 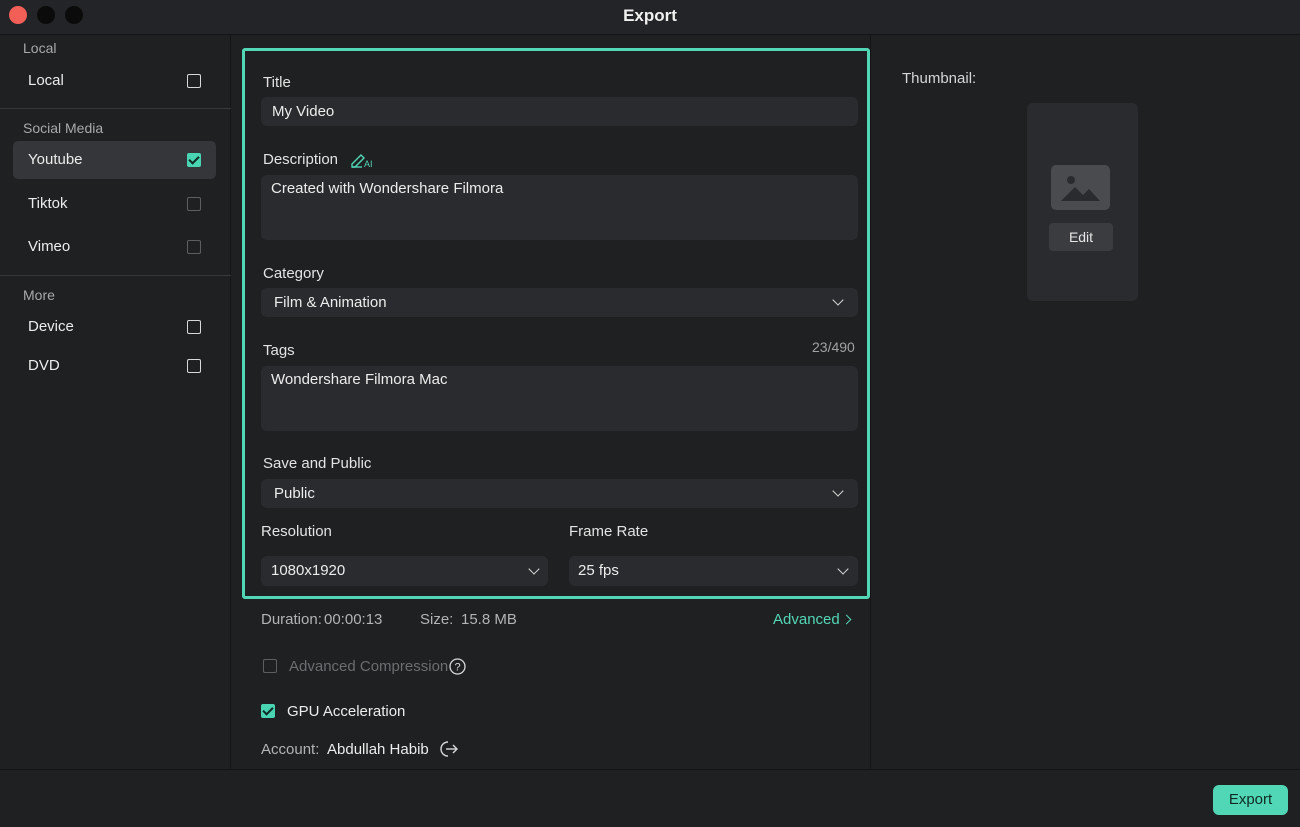 I want to click on title-label: Title, so click(x=277, y=82).